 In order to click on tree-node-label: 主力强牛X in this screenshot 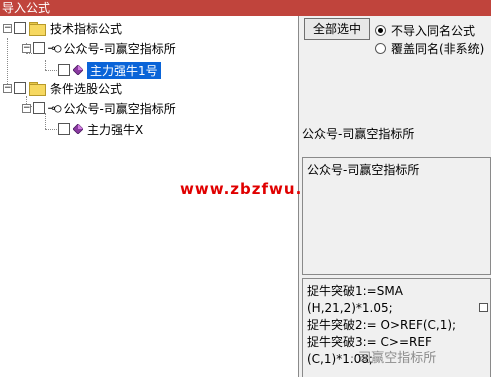, I will do `click(115, 129)`.